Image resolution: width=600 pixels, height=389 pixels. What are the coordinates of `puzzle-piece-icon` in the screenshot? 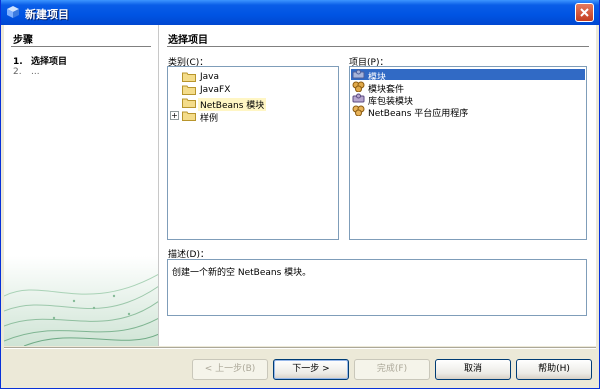 It's located at (358, 74).